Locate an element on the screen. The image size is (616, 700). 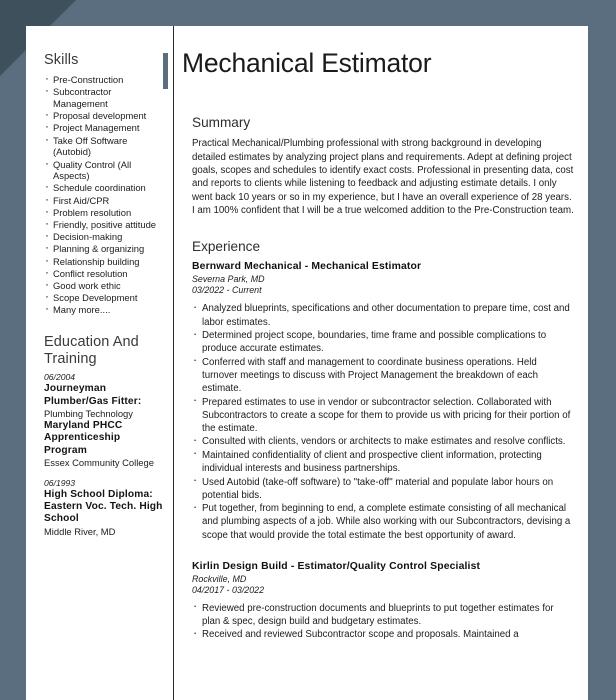
education-location: Middle River, MD is located at coordinates (80, 531).